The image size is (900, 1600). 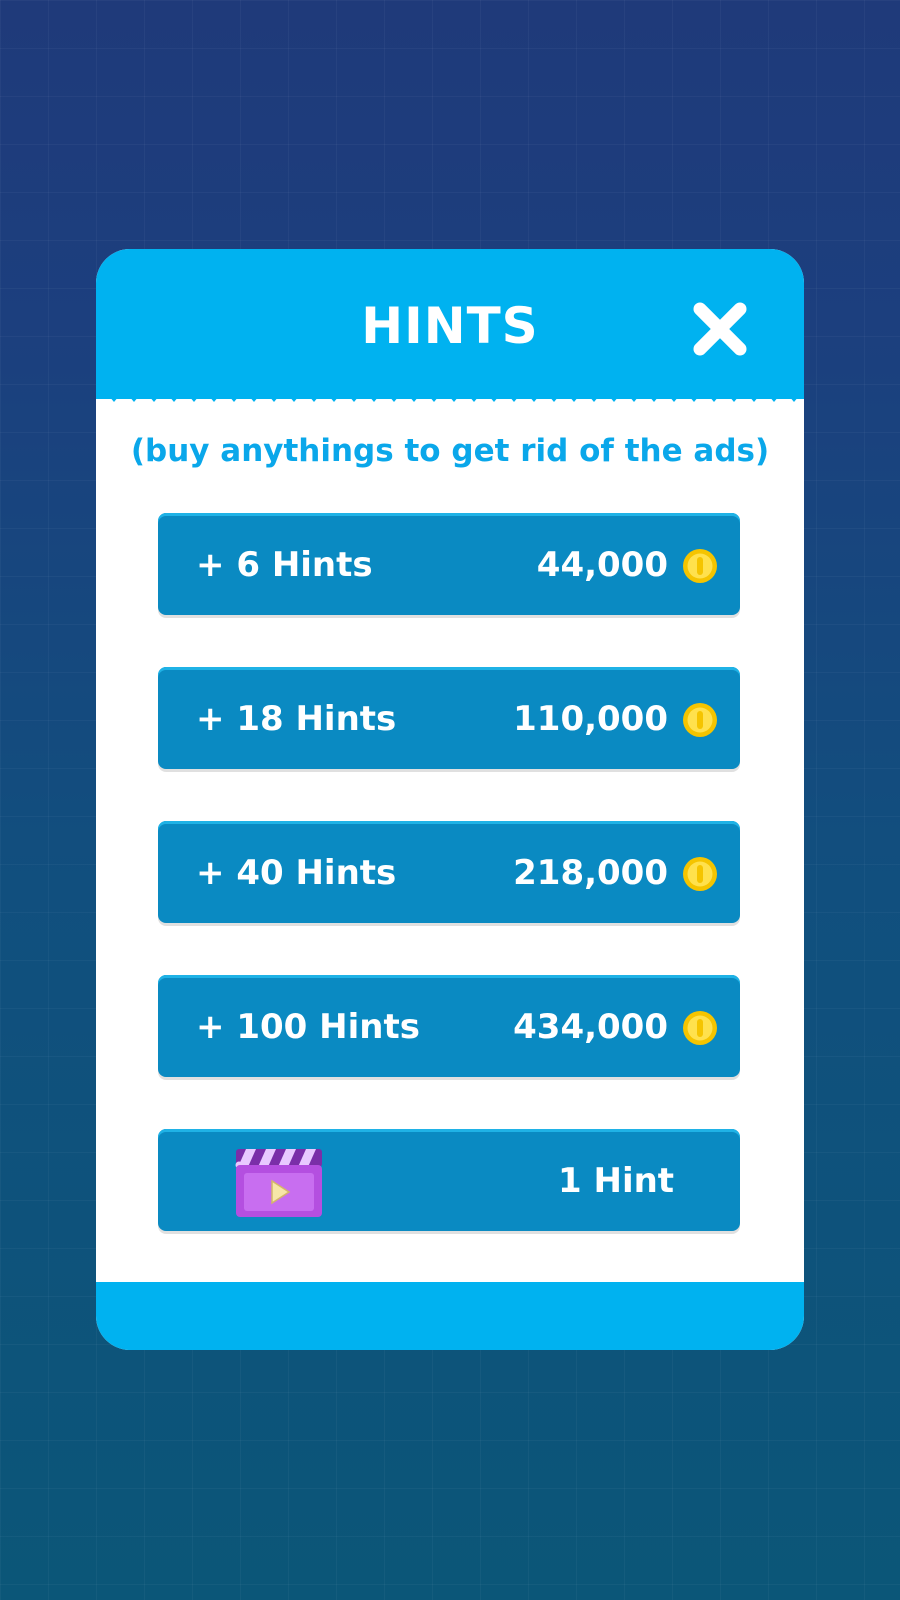 What do you see at coordinates (449, 564) in the screenshot?
I see `hint-offer-button: + 6 Hints 44,000` at bounding box center [449, 564].